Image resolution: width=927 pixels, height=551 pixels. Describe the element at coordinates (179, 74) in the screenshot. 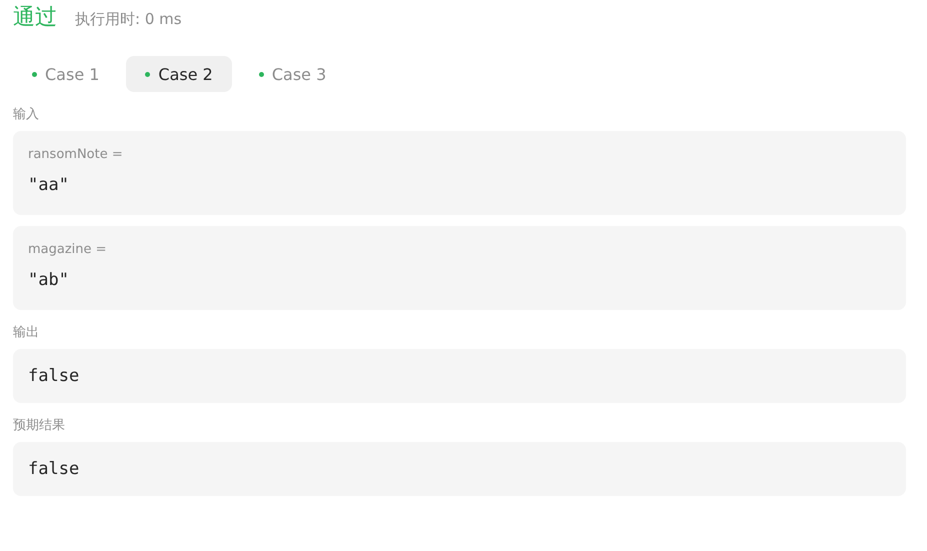

I see `case-tab: Case 2` at that location.